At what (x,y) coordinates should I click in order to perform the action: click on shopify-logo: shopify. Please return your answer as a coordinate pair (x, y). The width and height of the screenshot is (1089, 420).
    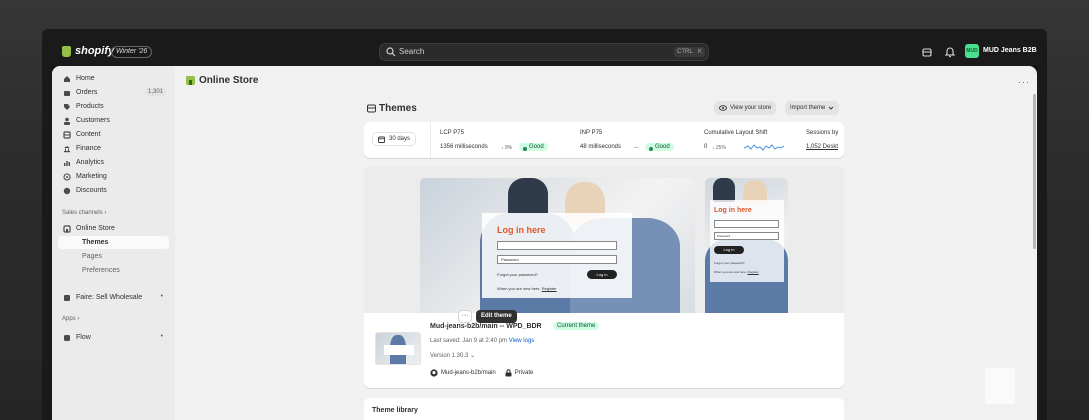
    Looking at the image, I should click on (88, 51).